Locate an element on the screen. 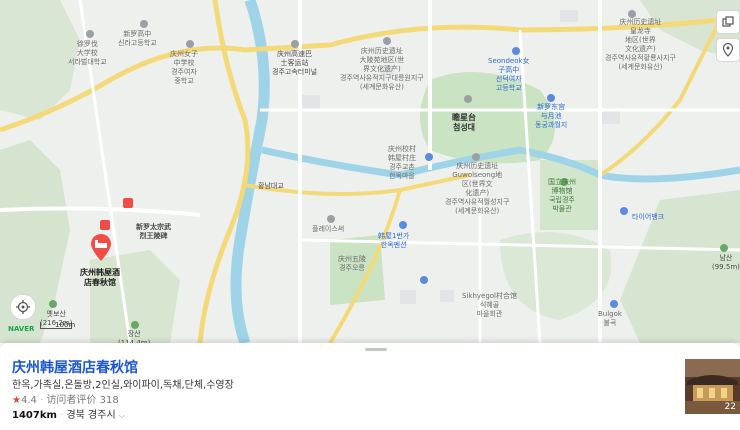  cheomseongdae-poi-icon is located at coordinates (468, 99).